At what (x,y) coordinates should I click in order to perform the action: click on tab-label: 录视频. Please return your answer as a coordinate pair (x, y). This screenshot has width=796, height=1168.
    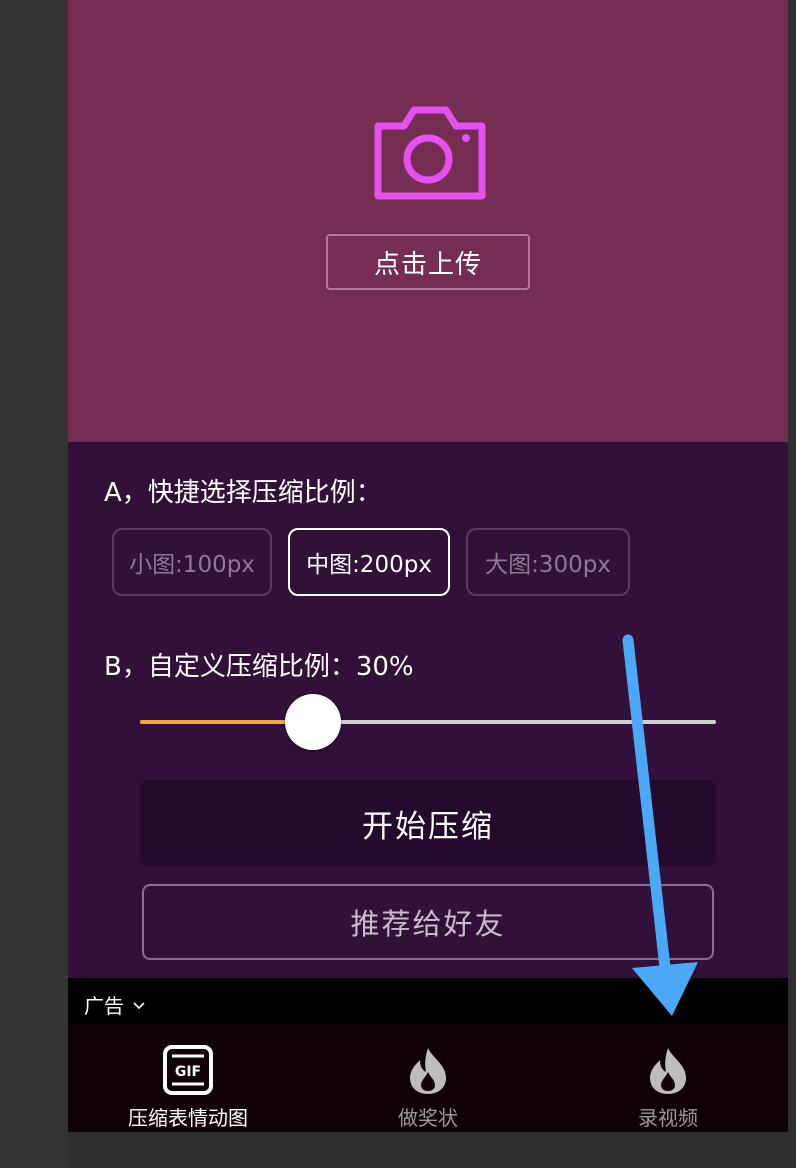
    Looking at the image, I should click on (668, 1118).